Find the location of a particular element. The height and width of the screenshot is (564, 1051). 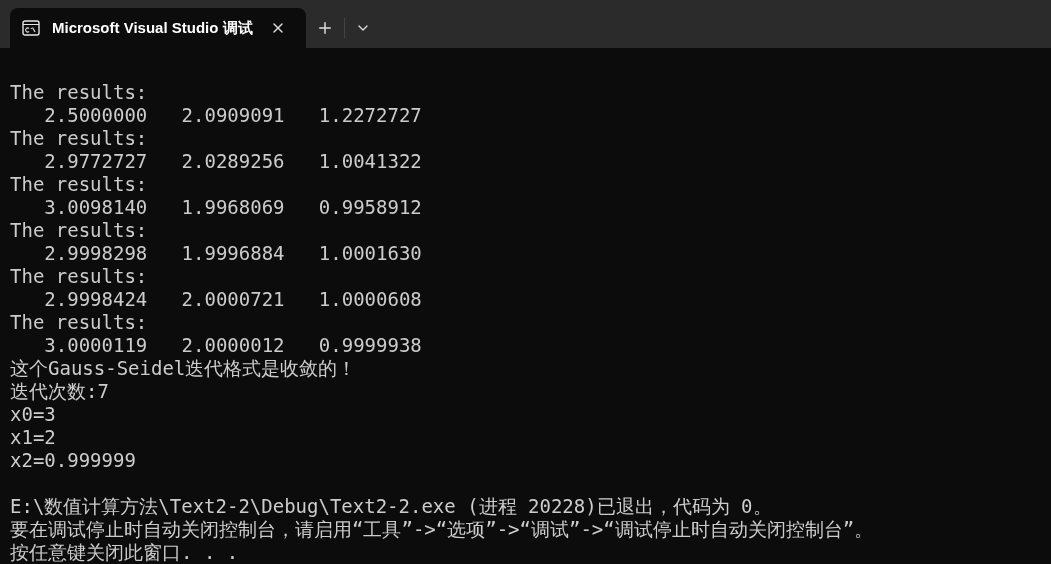

console-line: 迭代次数:7 is located at coordinates (60, 391).